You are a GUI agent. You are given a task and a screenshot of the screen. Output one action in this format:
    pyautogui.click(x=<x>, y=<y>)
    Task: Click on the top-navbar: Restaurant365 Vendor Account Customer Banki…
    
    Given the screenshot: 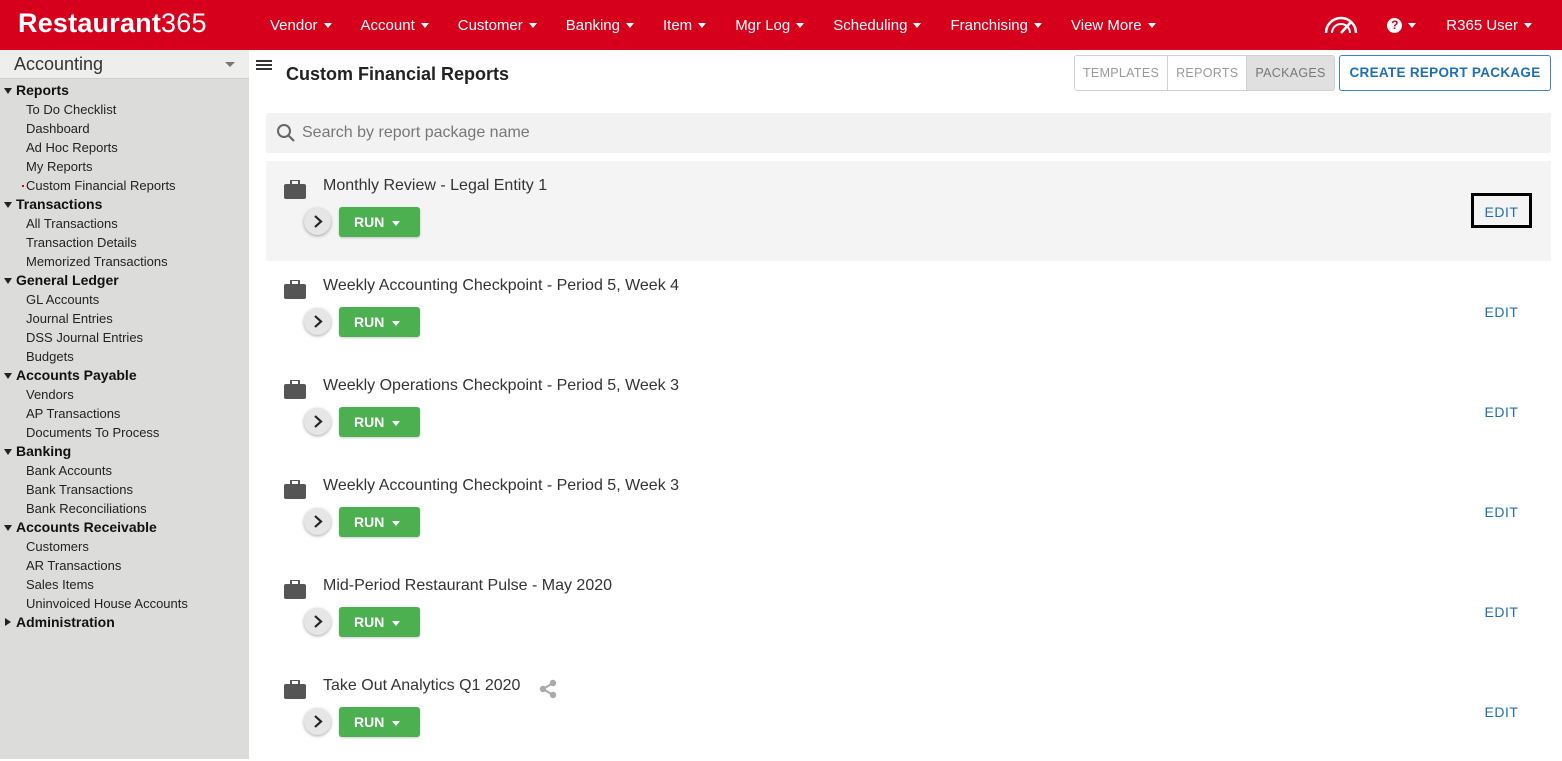 What is the action you would take?
    pyautogui.click(x=781, y=25)
    